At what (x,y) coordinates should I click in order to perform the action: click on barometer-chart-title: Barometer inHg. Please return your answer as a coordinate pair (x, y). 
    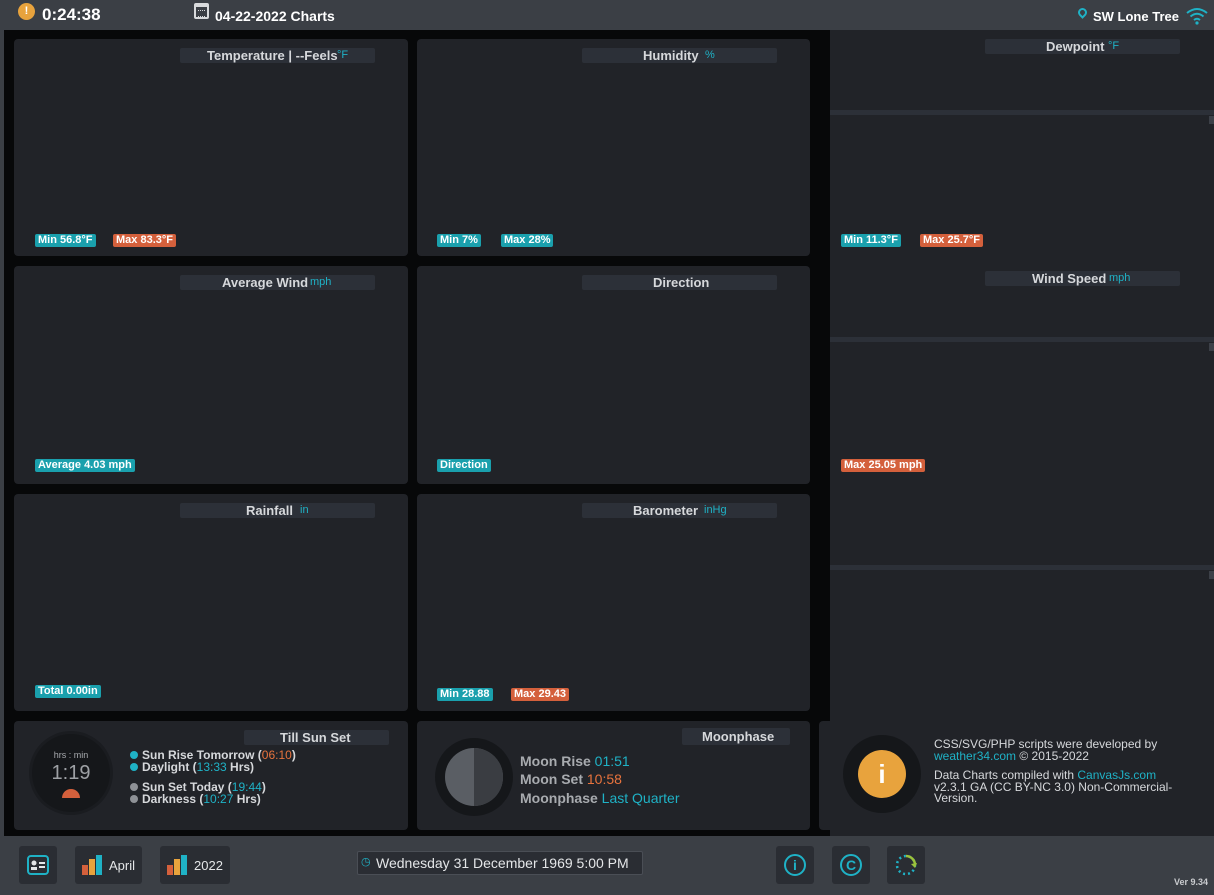
    Looking at the image, I should click on (679, 510).